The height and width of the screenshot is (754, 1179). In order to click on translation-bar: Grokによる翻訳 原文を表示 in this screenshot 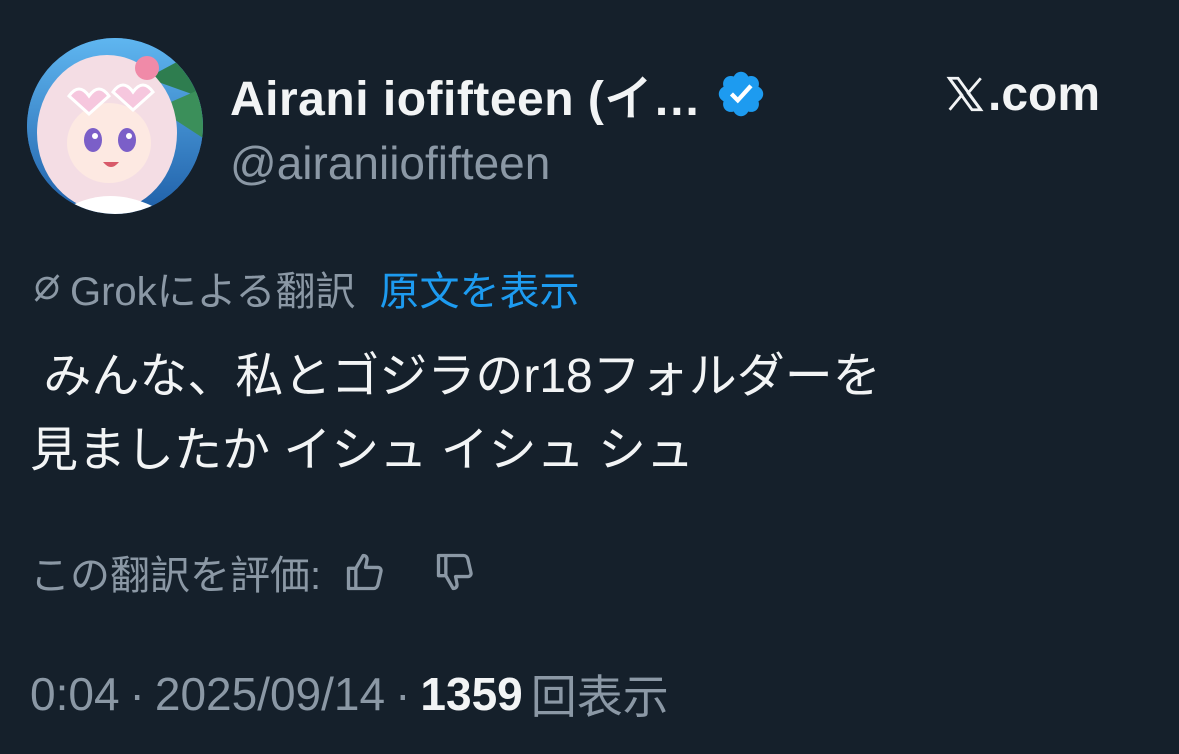, I will do `click(304, 288)`.